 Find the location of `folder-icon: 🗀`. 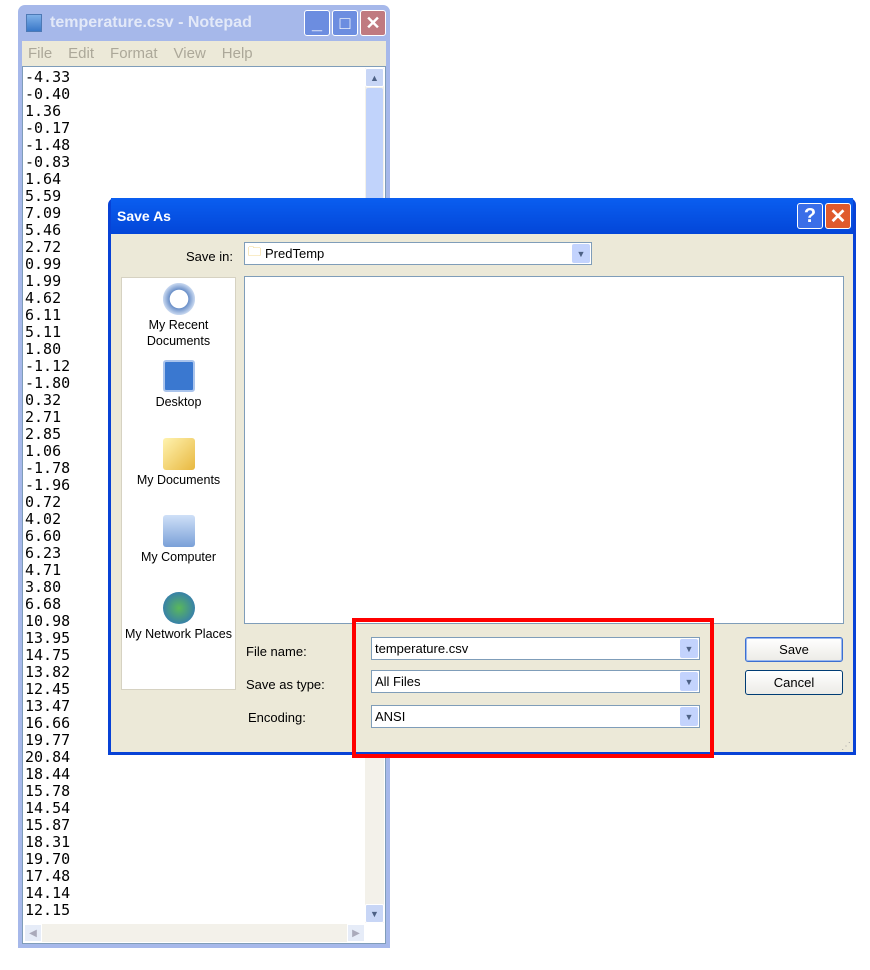

folder-icon: 🗀 is located at coordinates (255, 251).